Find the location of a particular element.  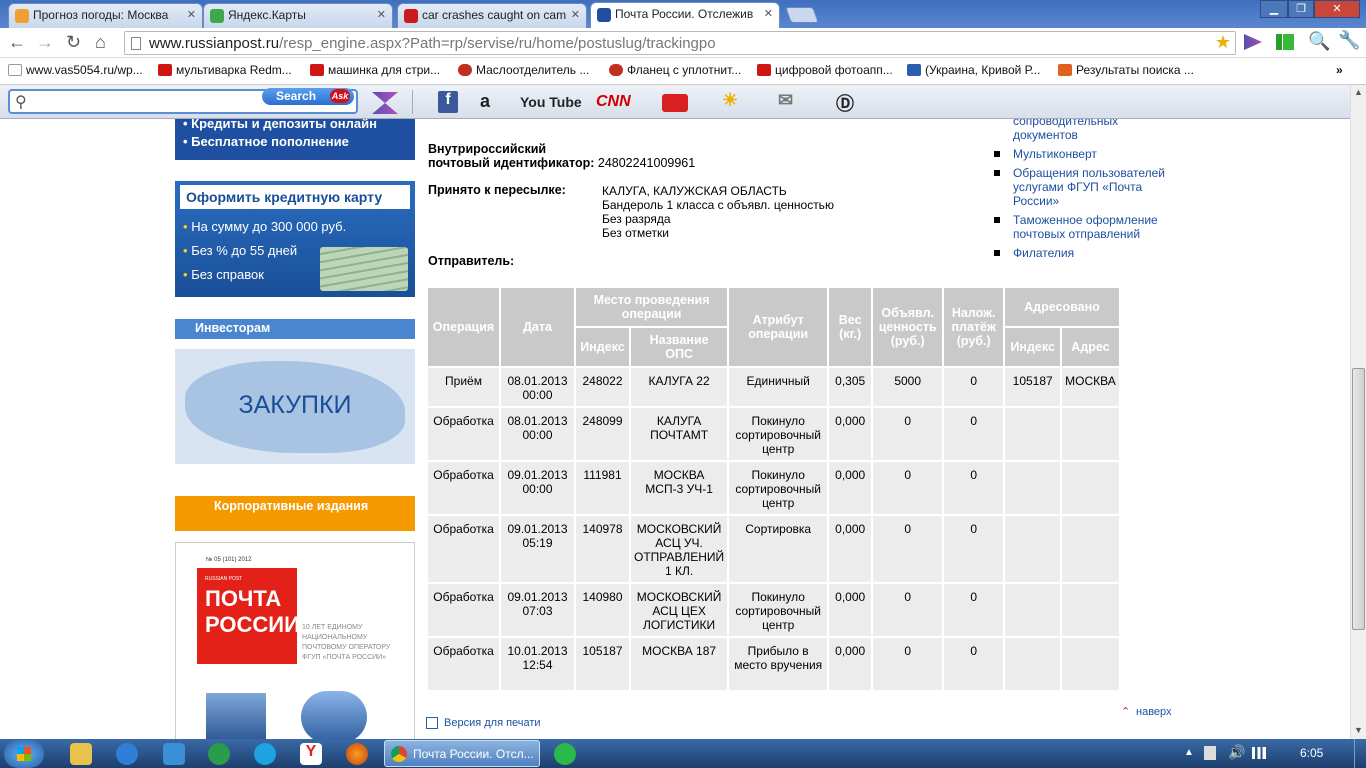

youtube-icon-label: You Tube is located at coordinates (551, 102).